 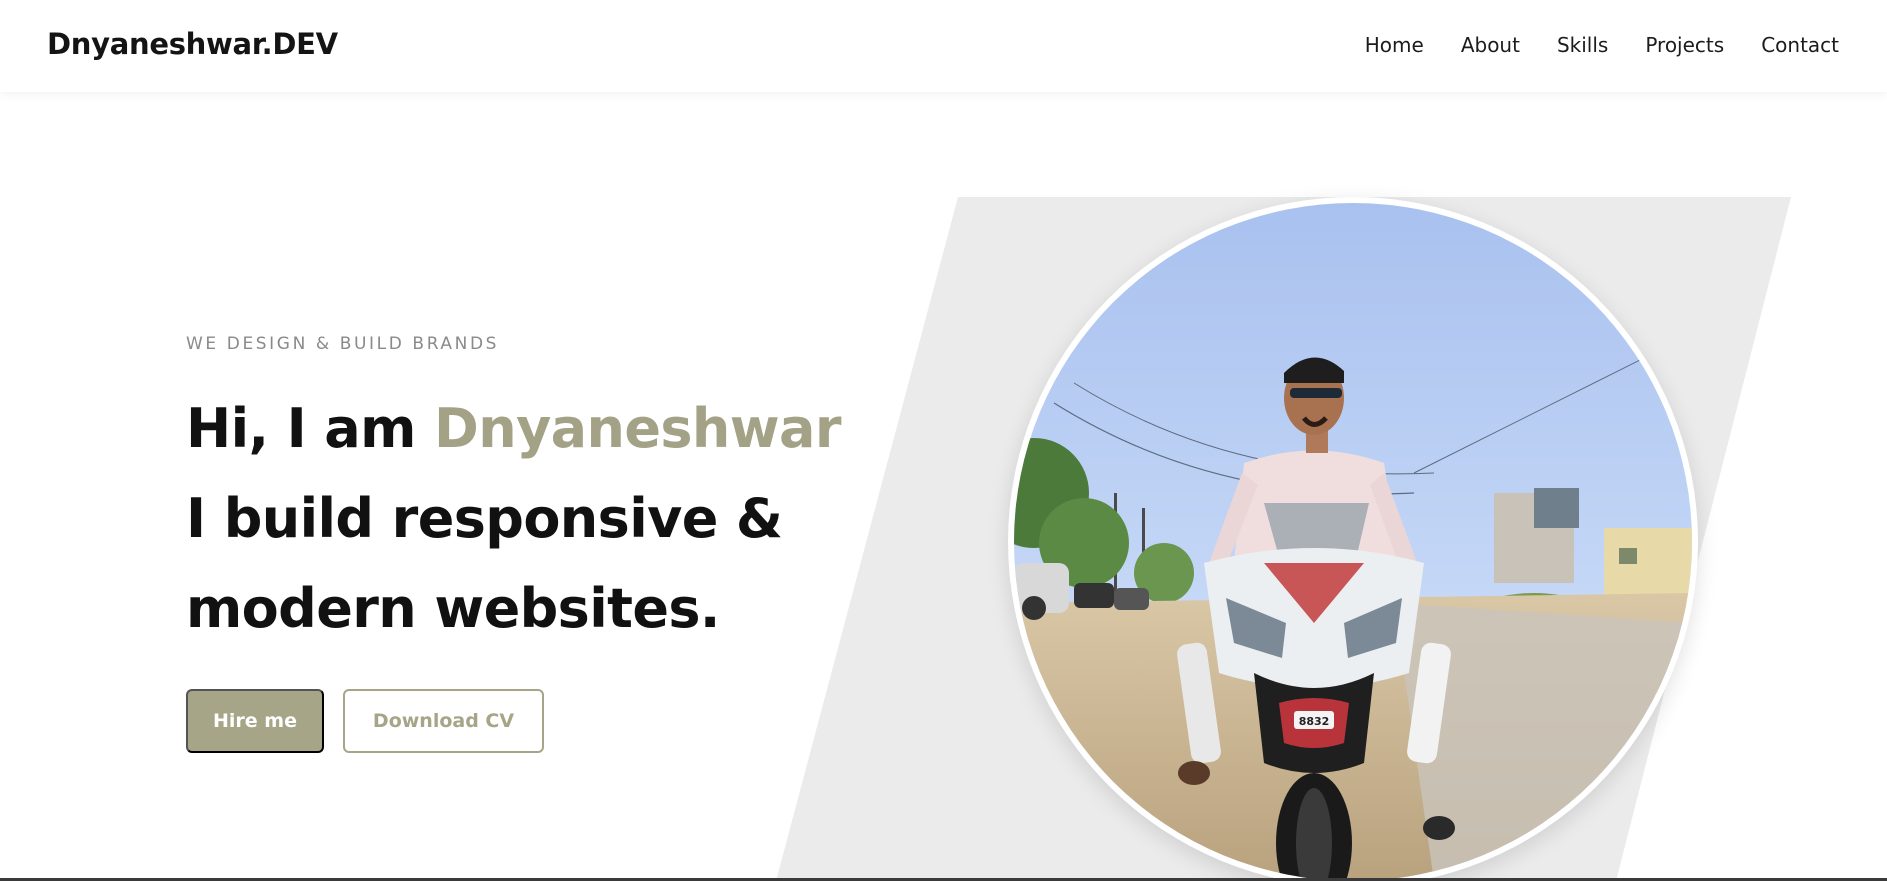 I want to click on headline-greeting: Hi, I am, so click(x=310, y=428).